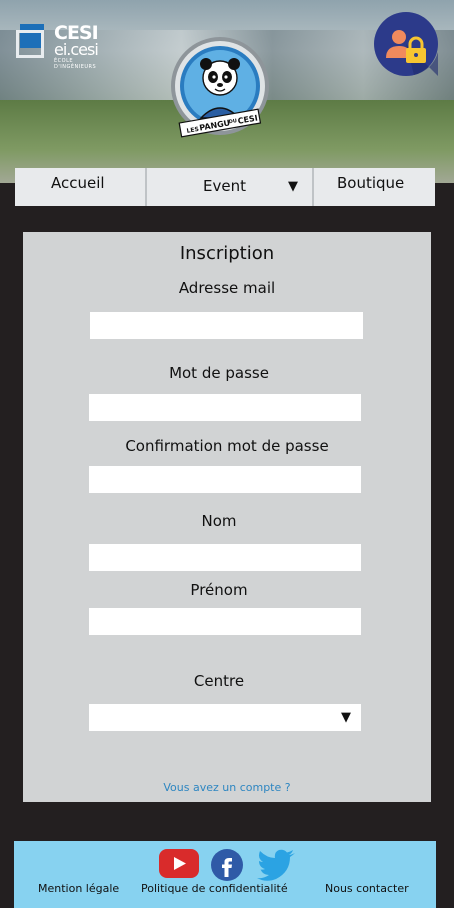 The width and height of the screenshot is (454, 908). Describe the element at coordinates (226, 325) in the screenshot. I see `email-field` at that location.